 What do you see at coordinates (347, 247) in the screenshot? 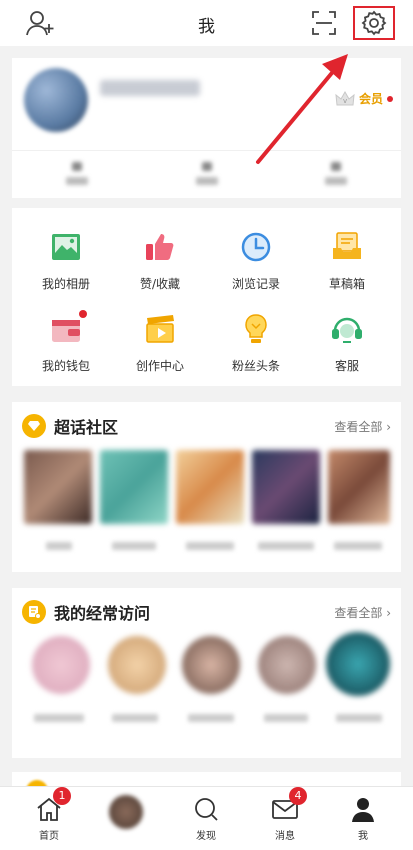
I see `drafts-inbox-icon` at bounding box center [347, 247].